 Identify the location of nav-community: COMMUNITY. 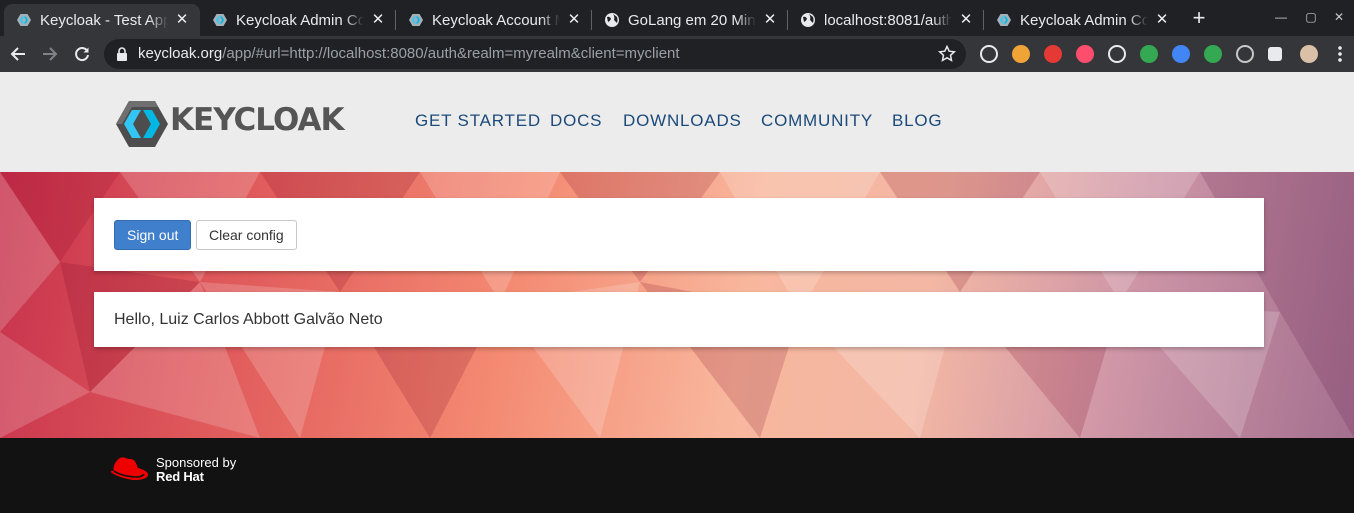
(817, 121).